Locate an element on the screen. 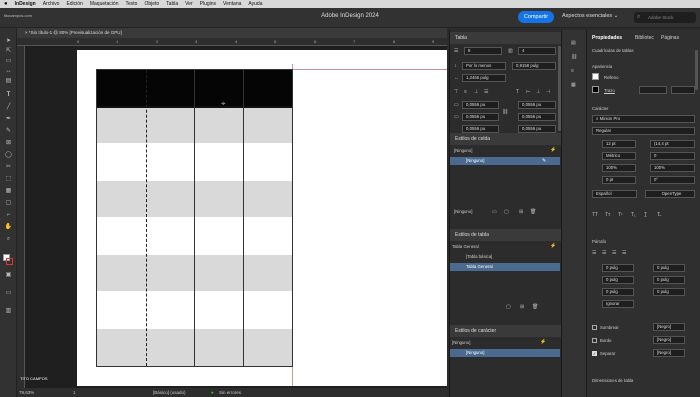 This screenshot has height=397, width=700. horizontal-ruler: 0 1 2 3 4 5 6 7 8 9 is located at coordinates (232, 42).